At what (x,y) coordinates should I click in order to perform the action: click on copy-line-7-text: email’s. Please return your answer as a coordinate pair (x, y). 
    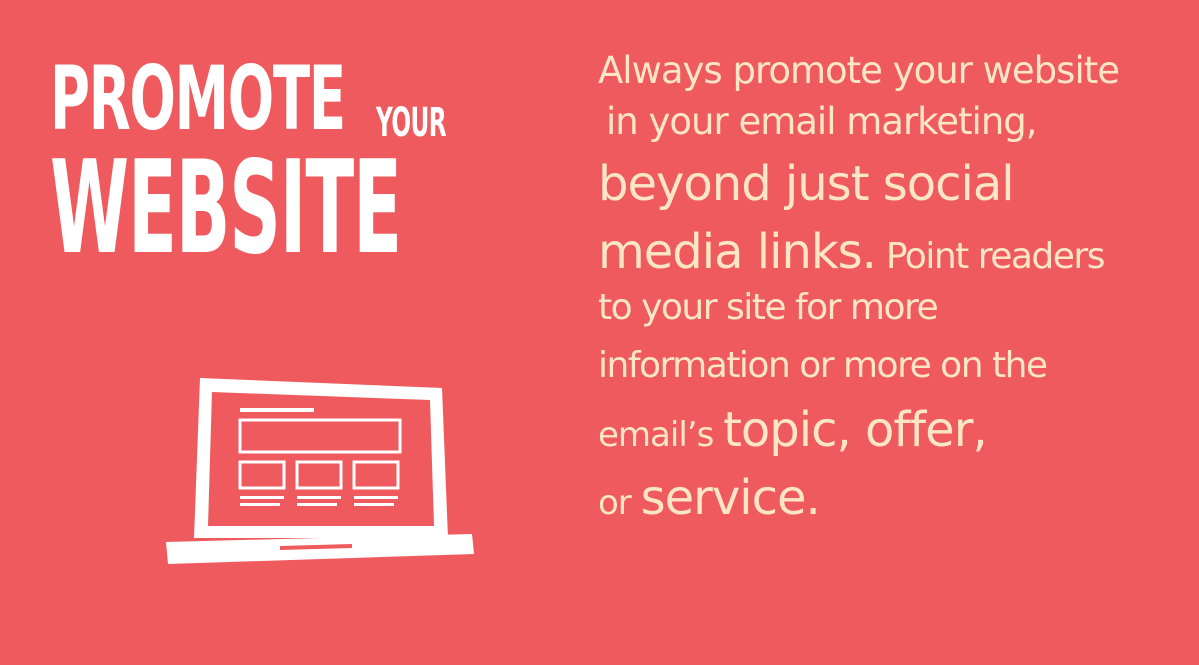
    Looking at the image, I should click on (661, 435).